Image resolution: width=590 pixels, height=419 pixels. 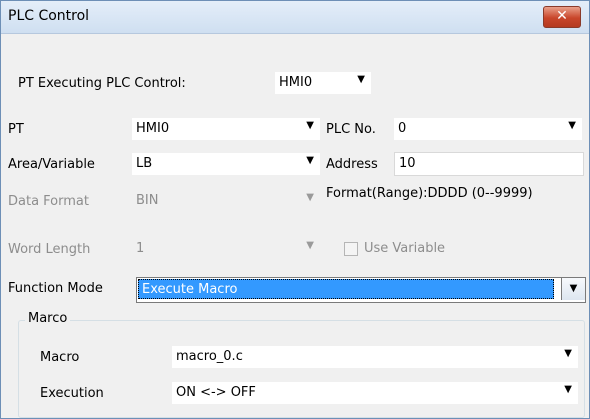 What do you see at coordinates (153, 128) in the screenshot?
I see `pt-value: HMI0` at bounding box center [153, 128].